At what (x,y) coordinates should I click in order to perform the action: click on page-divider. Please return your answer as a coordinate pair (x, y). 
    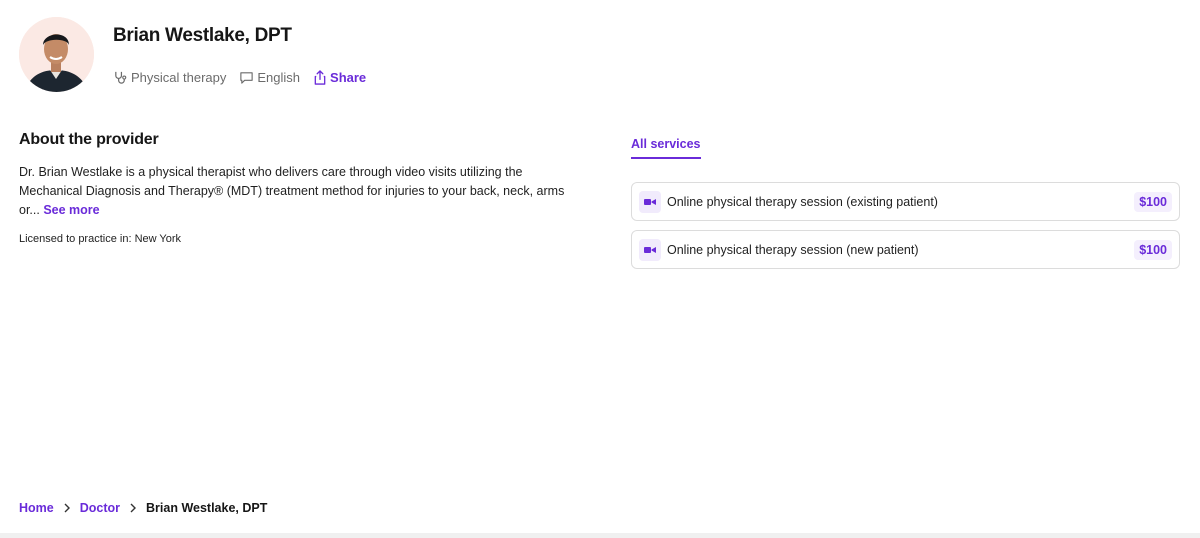
    Looking at the image, I should click on (600, 535).